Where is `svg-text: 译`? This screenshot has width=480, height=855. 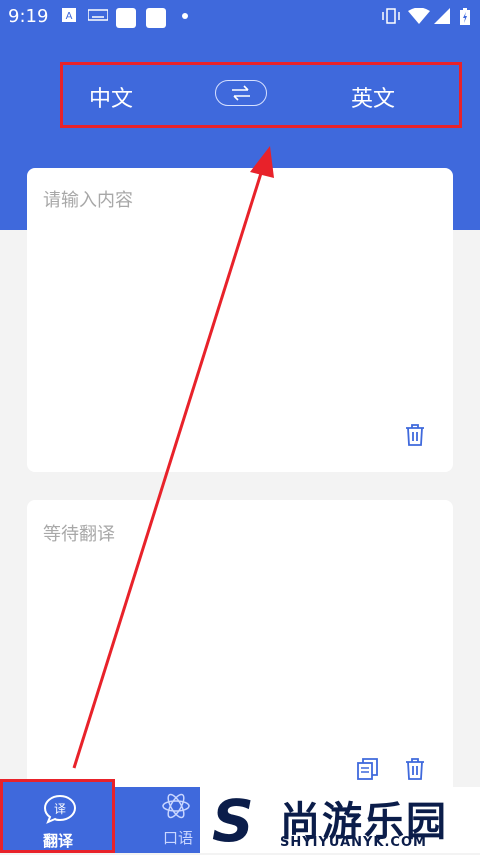 svg-text: 译 is located at coordinates (60, 809).